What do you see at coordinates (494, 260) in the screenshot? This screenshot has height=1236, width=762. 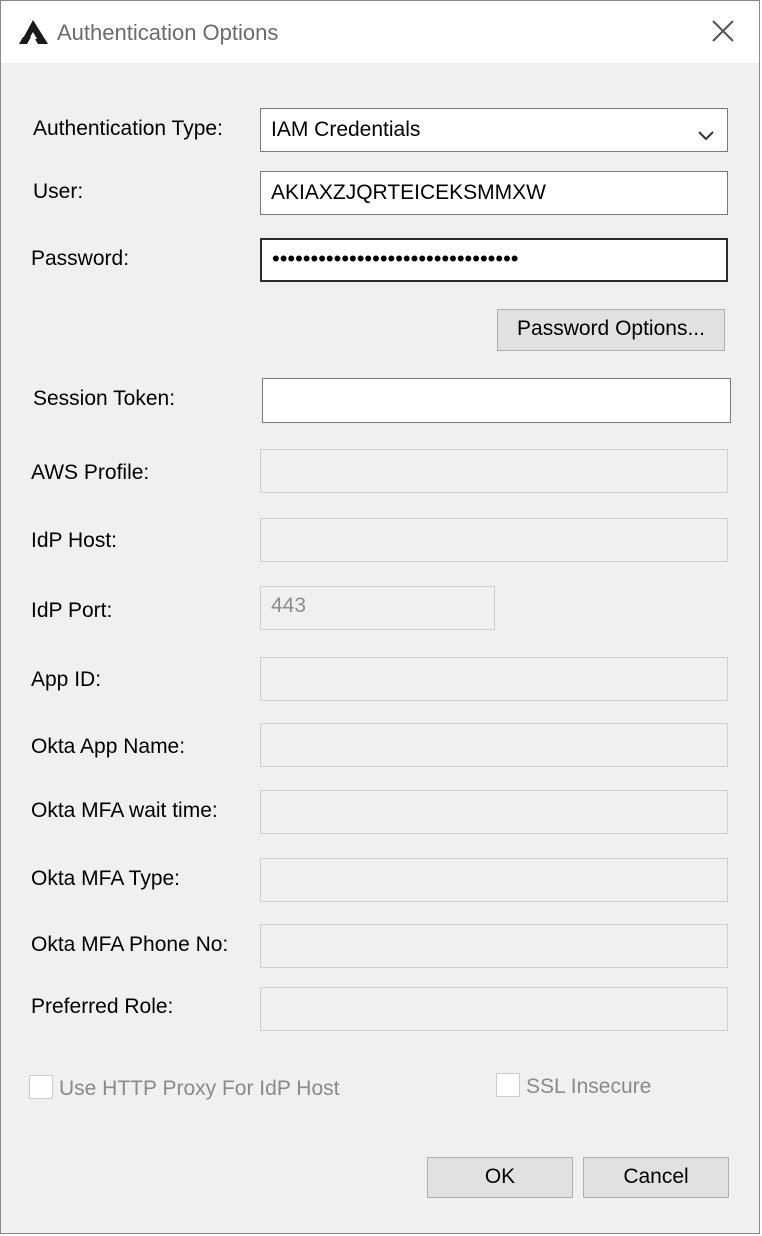 I see `password-input: ••••••••••••••••••••••••••••••••` at bounding box center [494, 260].